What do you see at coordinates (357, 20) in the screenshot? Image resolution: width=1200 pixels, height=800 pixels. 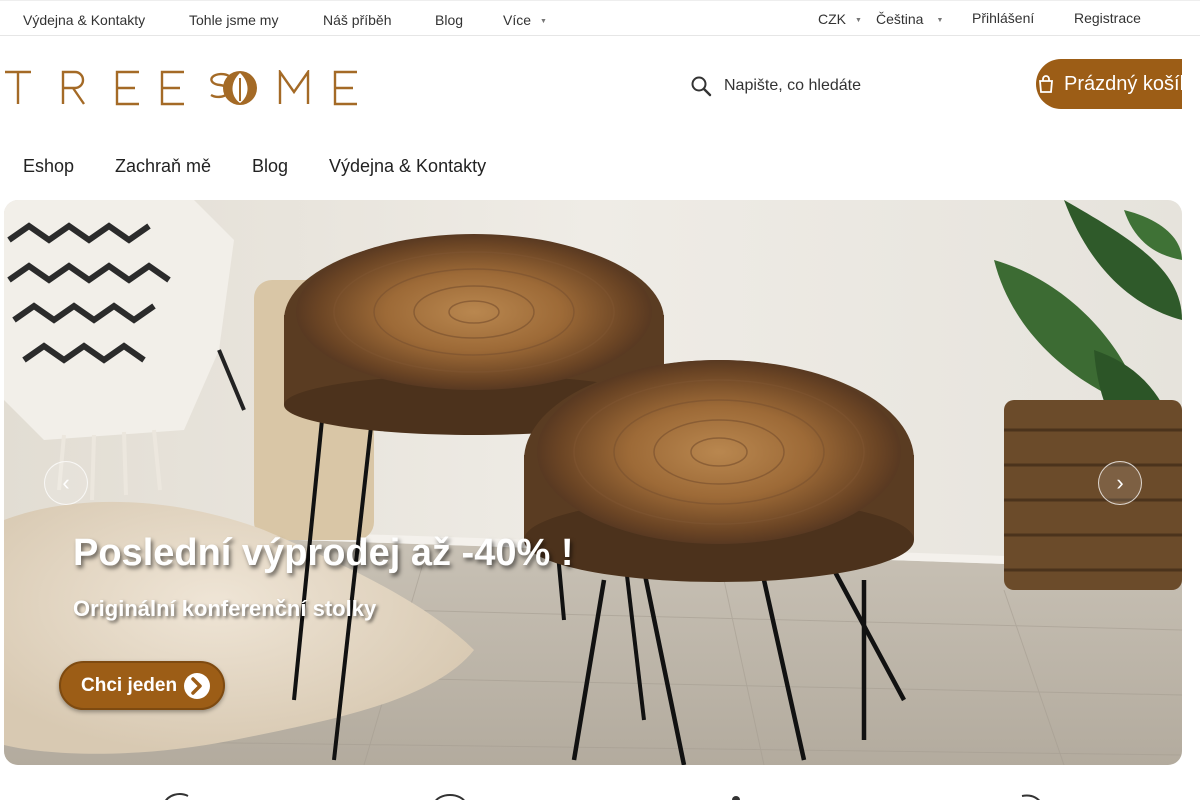 I see `top-link-our-story: Náš příběh` at bounding box center [357, 20].